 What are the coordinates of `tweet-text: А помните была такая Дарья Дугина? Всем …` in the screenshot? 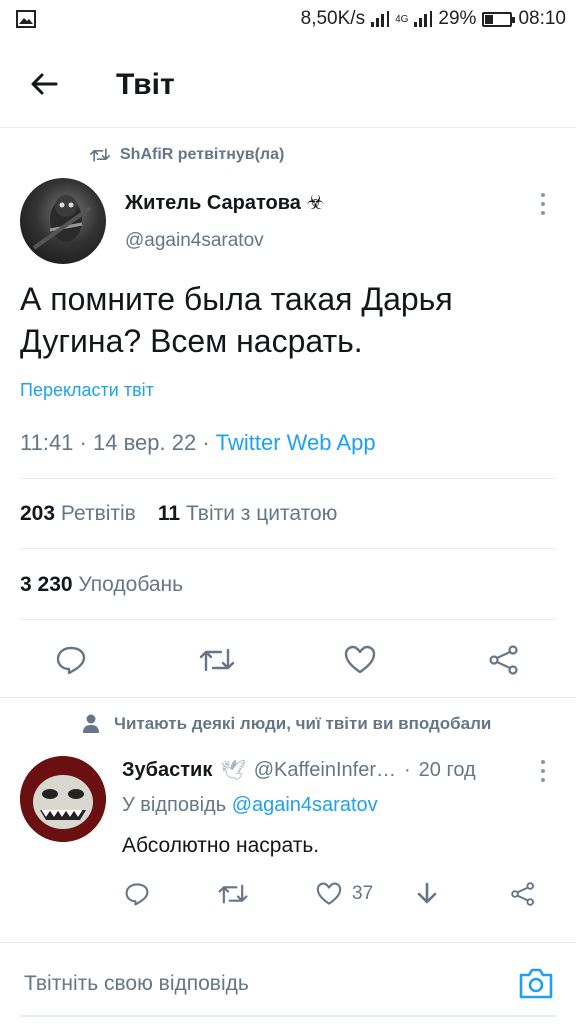 It's located at (236, 320).